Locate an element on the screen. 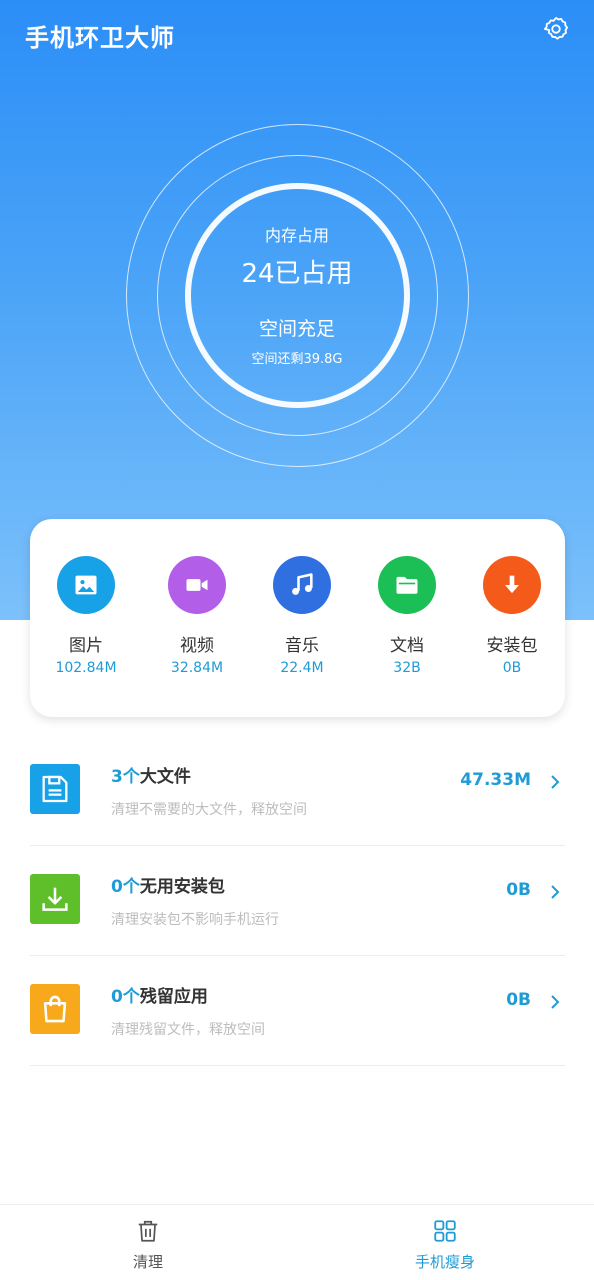 The image size is (594, 1280). gear-icon is located at coordinates (556, 31).